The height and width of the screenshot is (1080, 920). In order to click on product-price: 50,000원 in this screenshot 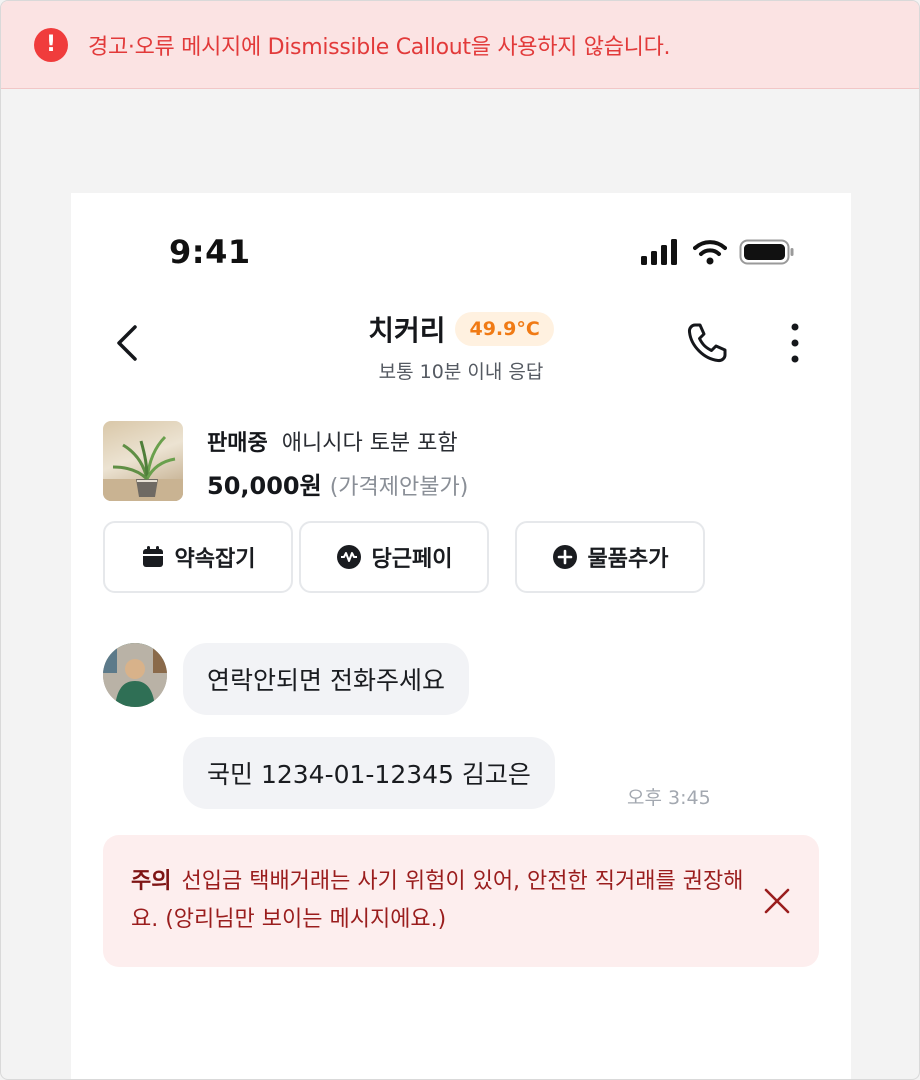, I will do `click(264, 486)`.